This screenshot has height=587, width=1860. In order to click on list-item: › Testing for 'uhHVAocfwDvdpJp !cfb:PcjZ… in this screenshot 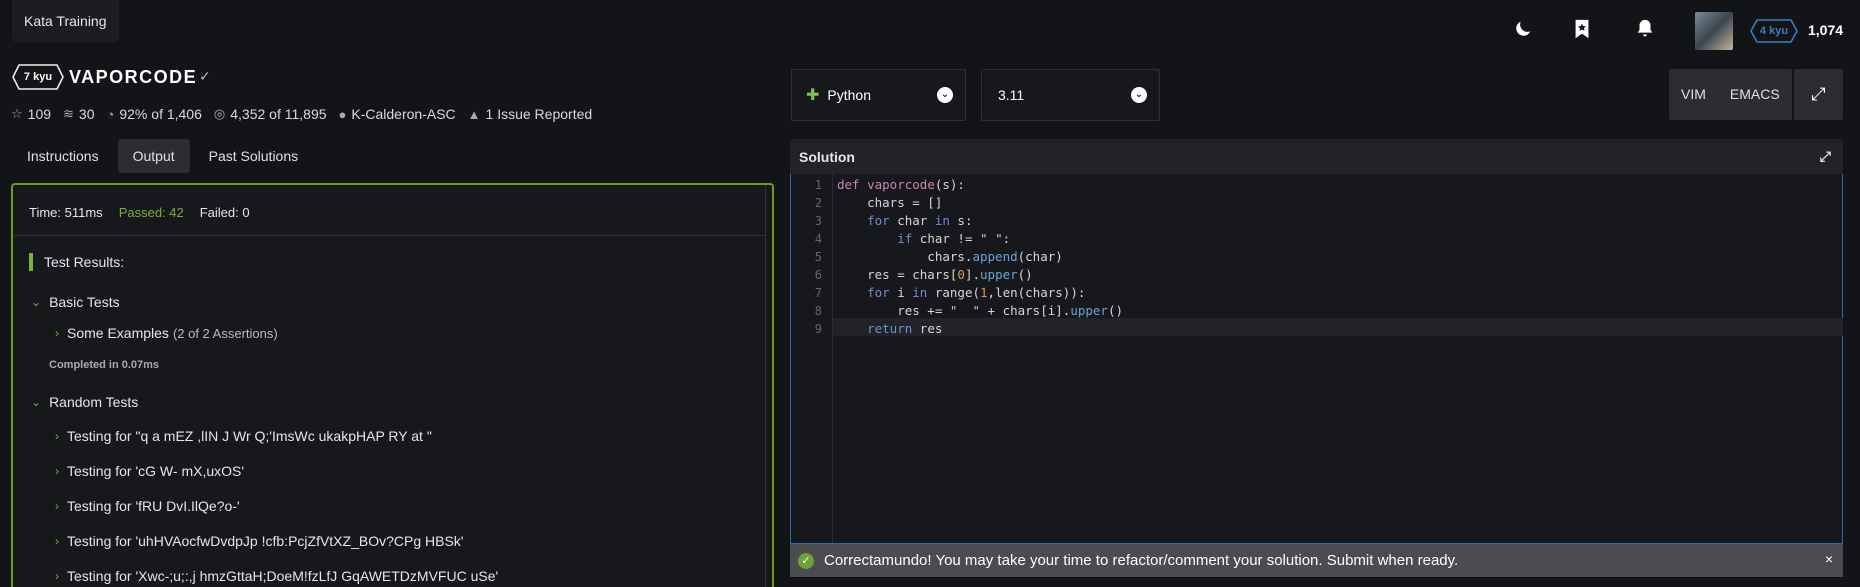, I will do `click(259, 541)`.